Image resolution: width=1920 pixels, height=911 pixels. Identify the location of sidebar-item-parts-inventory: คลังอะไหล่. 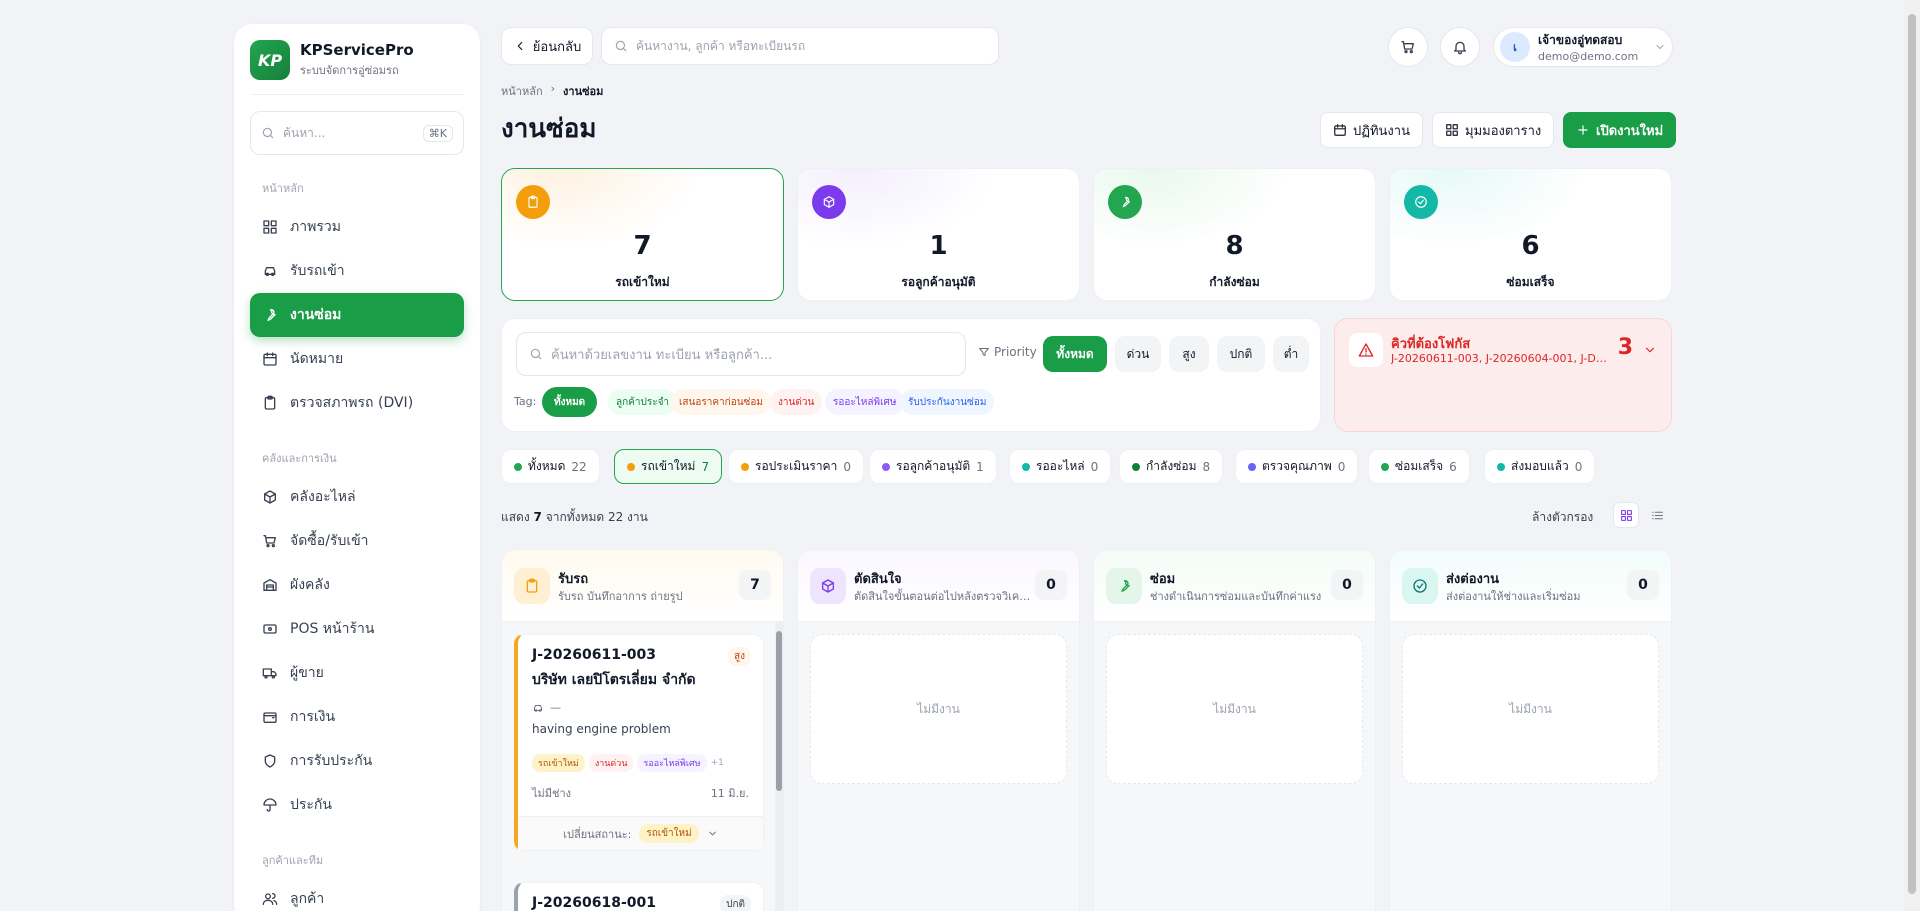
(357, 497).